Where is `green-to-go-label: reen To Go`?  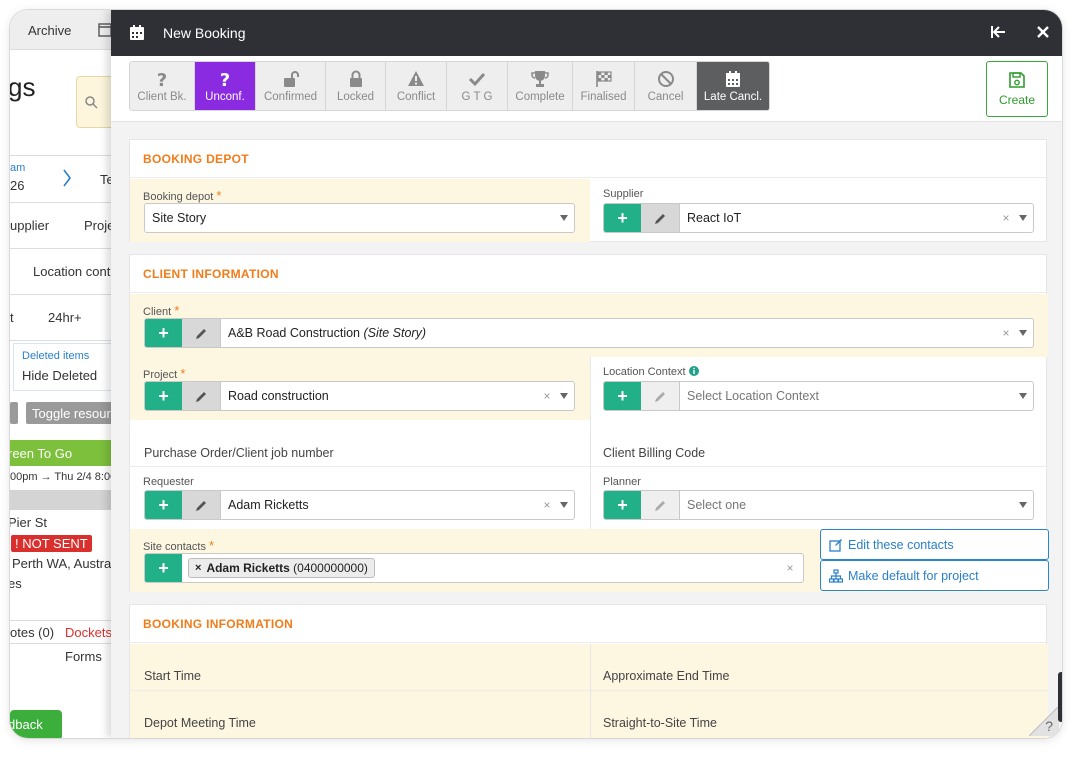
green-to-go-label: reen To Go is located at coordinates (41, 453).